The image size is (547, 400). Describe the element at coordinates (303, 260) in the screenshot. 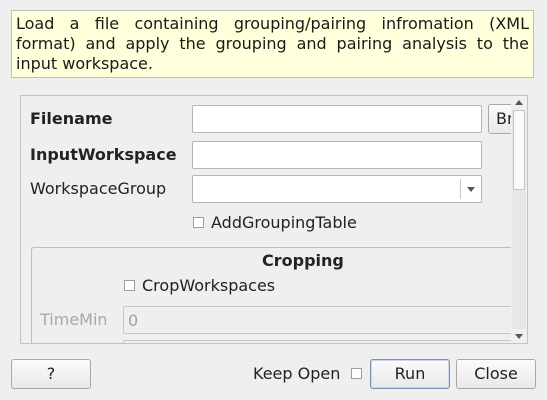

I see `cropping-title: Cropping` at that location.